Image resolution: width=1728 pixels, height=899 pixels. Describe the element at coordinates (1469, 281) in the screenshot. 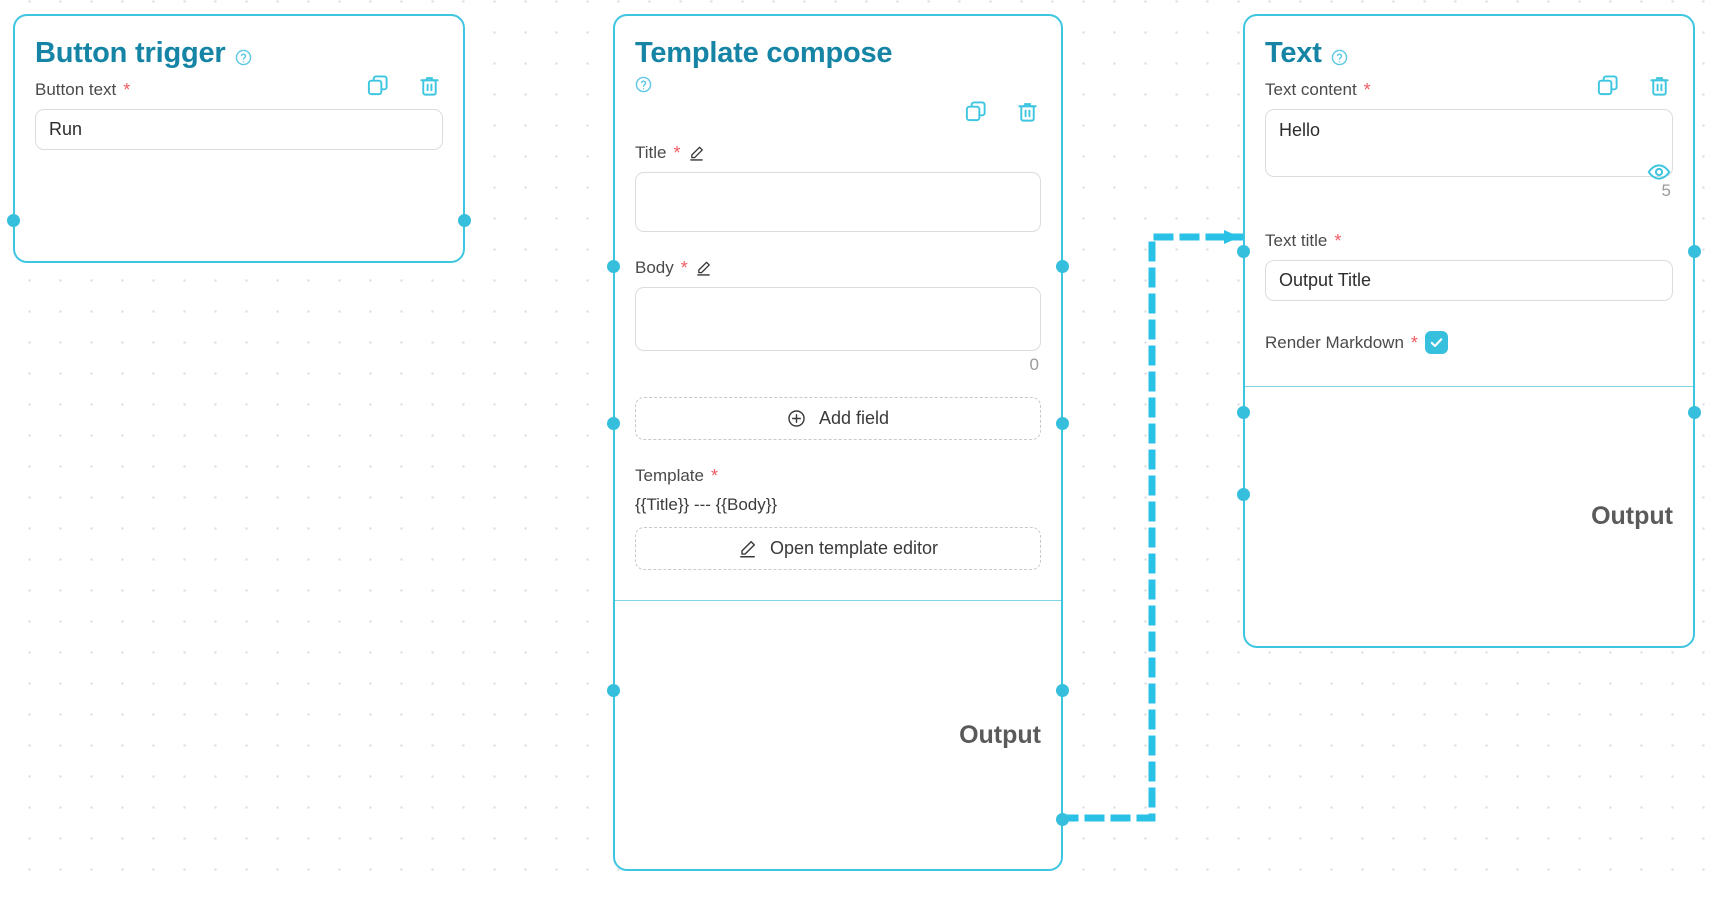

I see `text-title-input` at that location.